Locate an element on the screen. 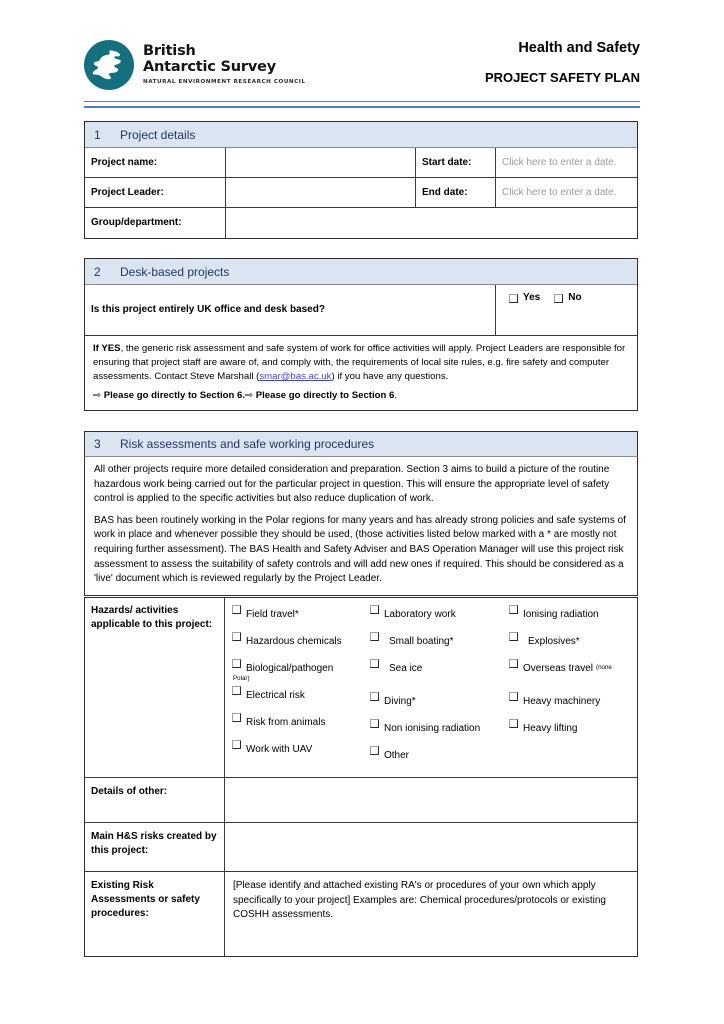 Image resolution: width=724 pixels, height=1024 pixels. hazard-option-overseas-travel: Overseas travel (none is located at coordinates (573, 670).